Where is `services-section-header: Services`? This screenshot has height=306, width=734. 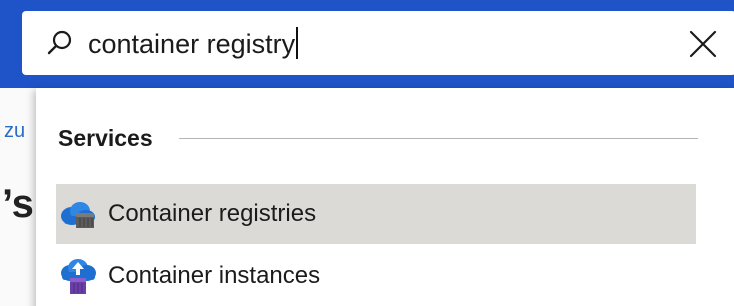
services-section-header: Services is located at coordinates (378, 138).